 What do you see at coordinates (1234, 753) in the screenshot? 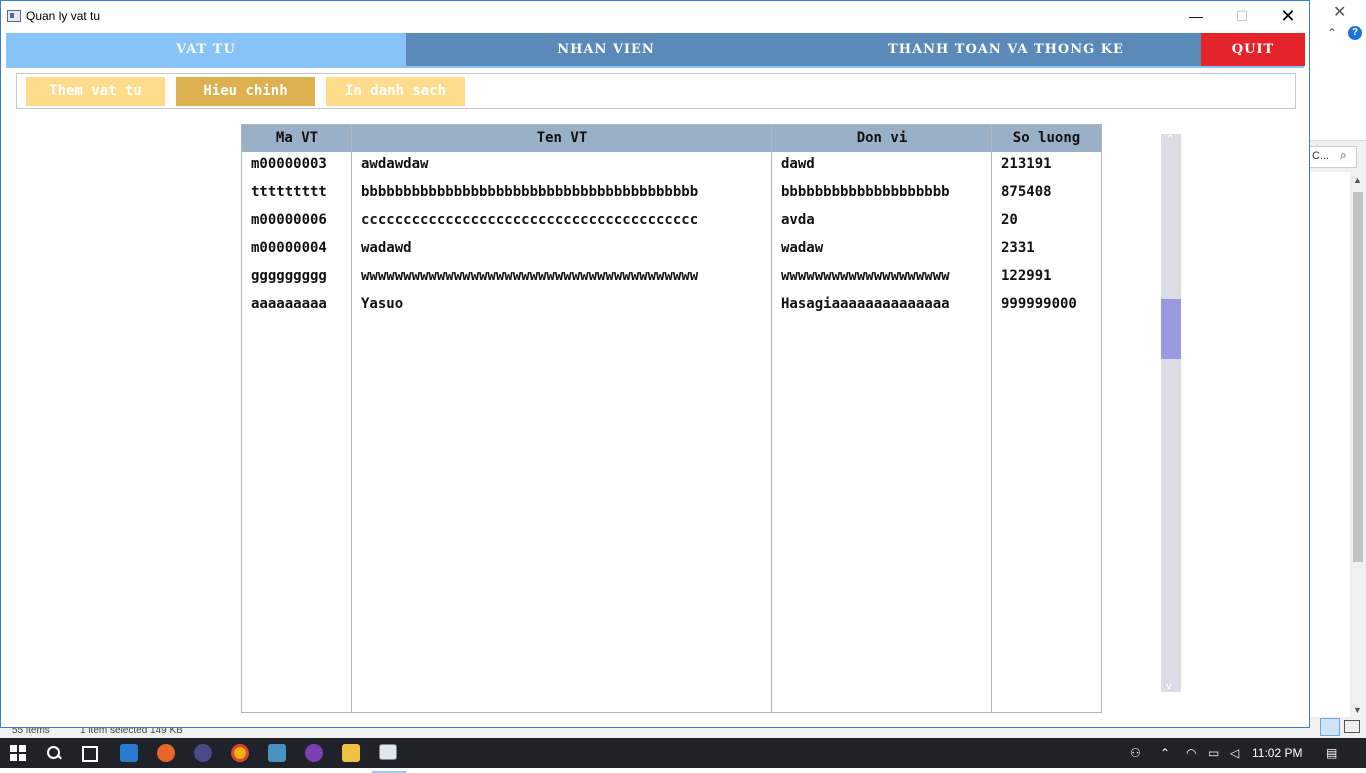
I see `volume-icon: ◁` at bounding box center [1234, 753].